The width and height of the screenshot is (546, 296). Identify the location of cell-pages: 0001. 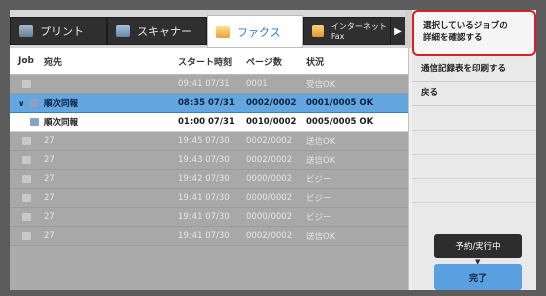
(257, 84).